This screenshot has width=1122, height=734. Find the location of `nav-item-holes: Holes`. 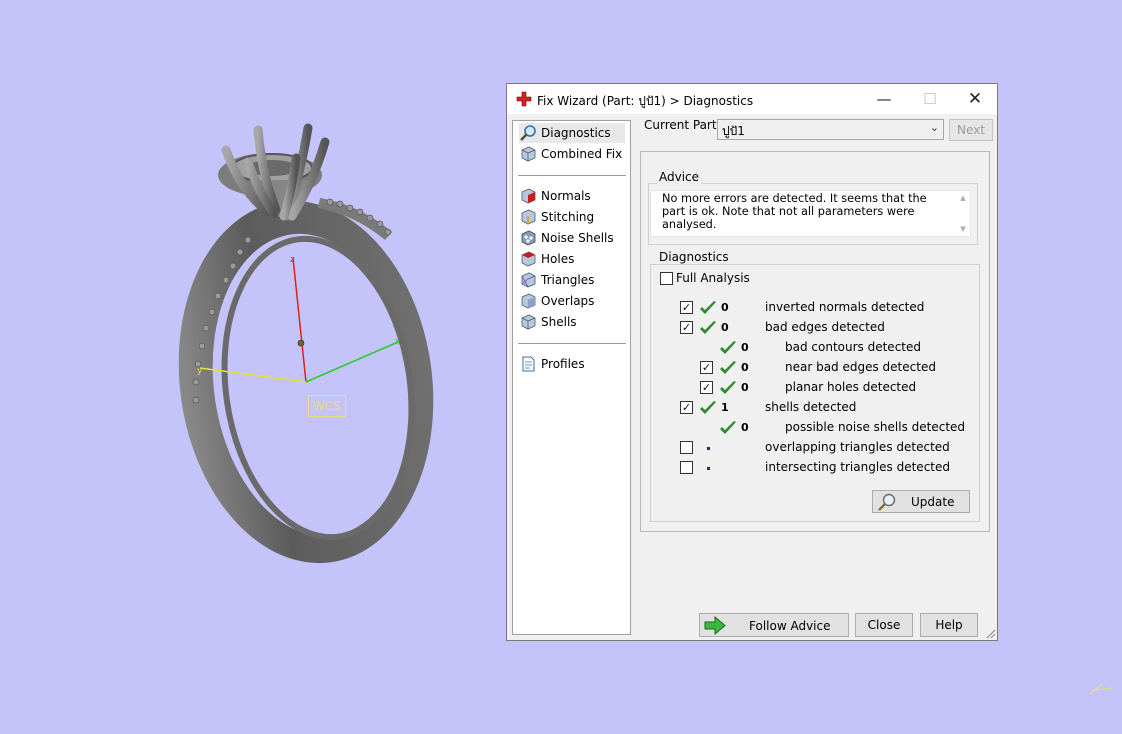

nav-item-holes: Holes is located at coordinates (572, 259).